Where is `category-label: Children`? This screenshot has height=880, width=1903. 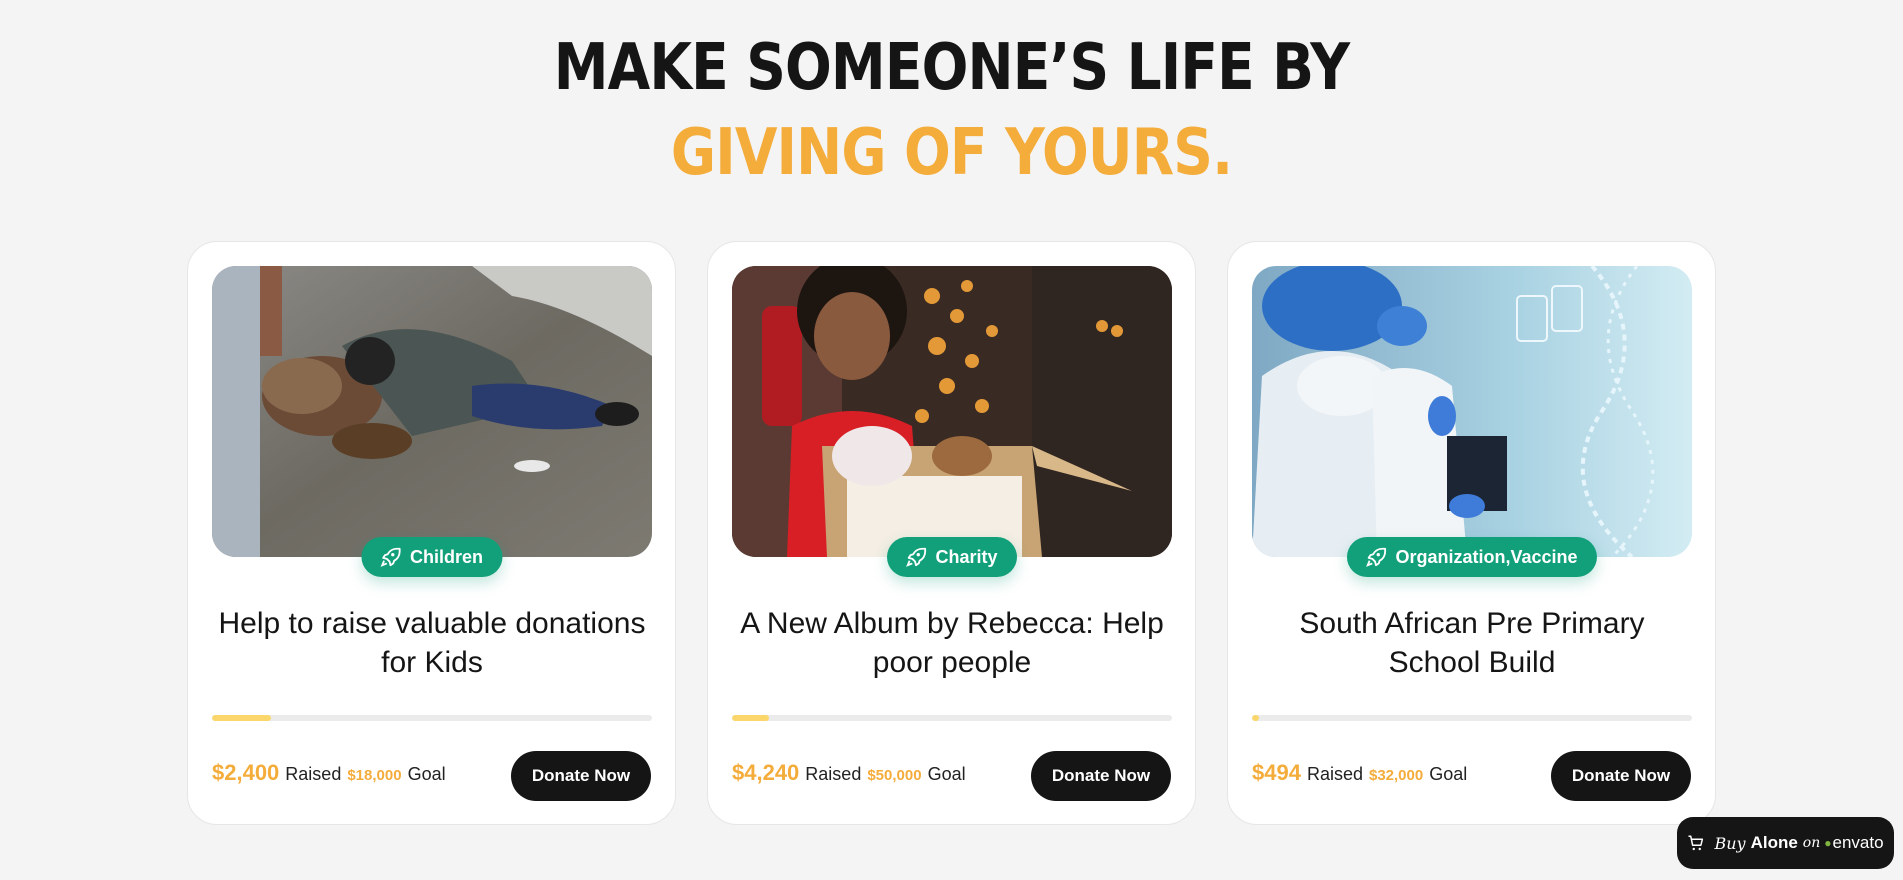
category-label: Children is located at coordinates (446, 556).